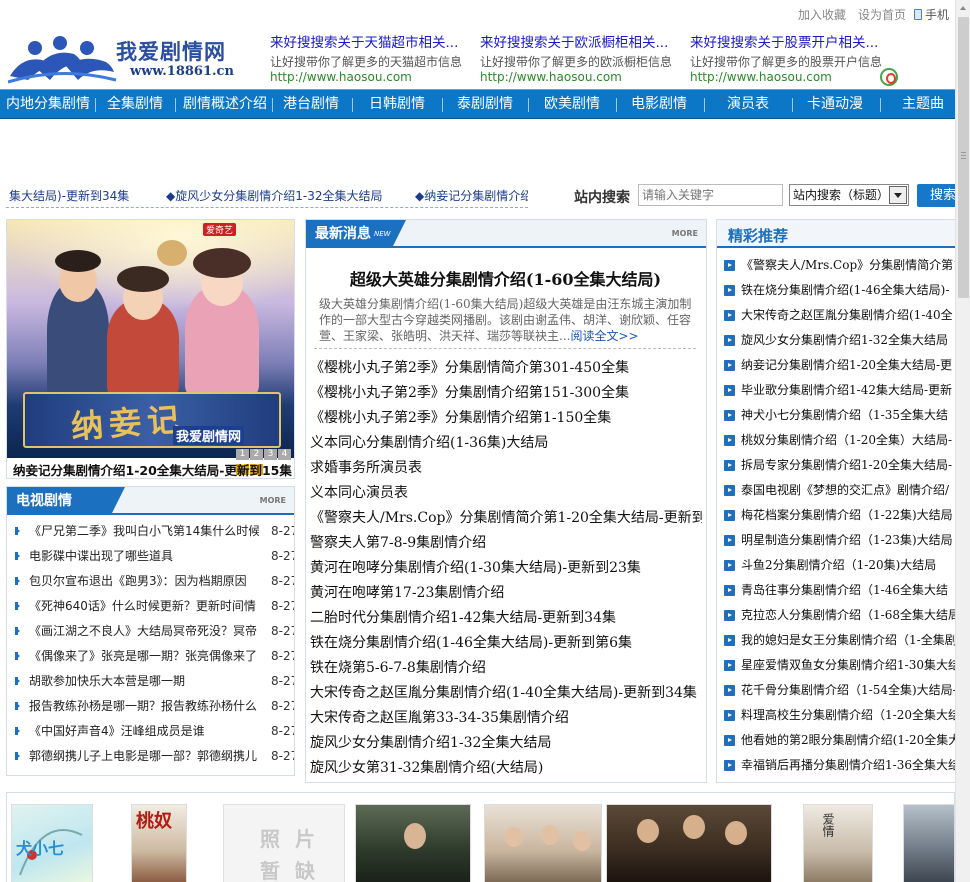 Image resolution: width=970 pixels, height=882 pixels. I want to click on list-item: 《尸兄第二季》我叫白小飞第14集什么时候 8-27, so click(154, 531).